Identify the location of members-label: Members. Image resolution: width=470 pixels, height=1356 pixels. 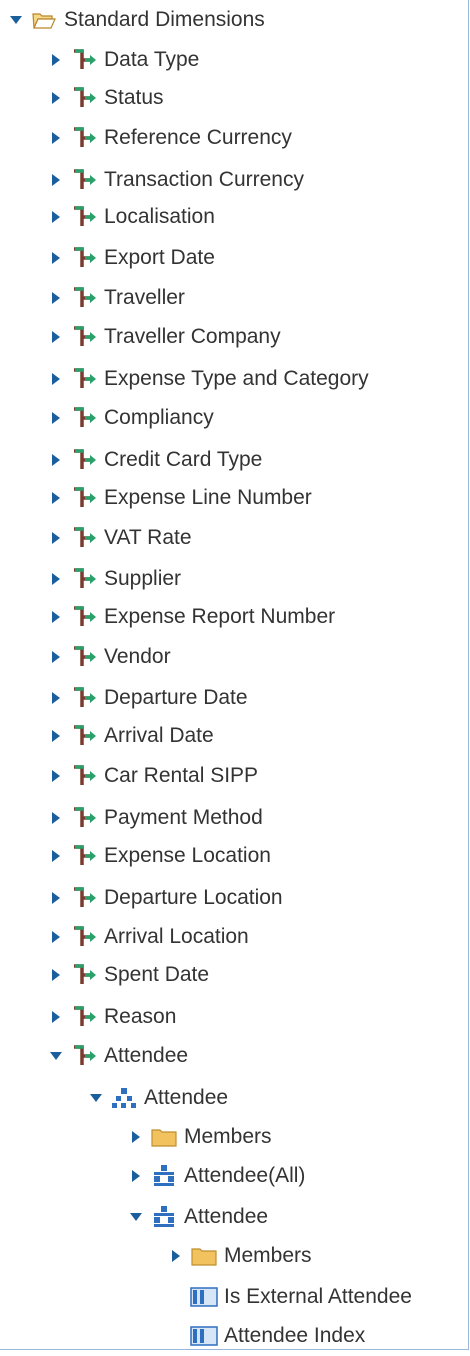
(268, 1255).